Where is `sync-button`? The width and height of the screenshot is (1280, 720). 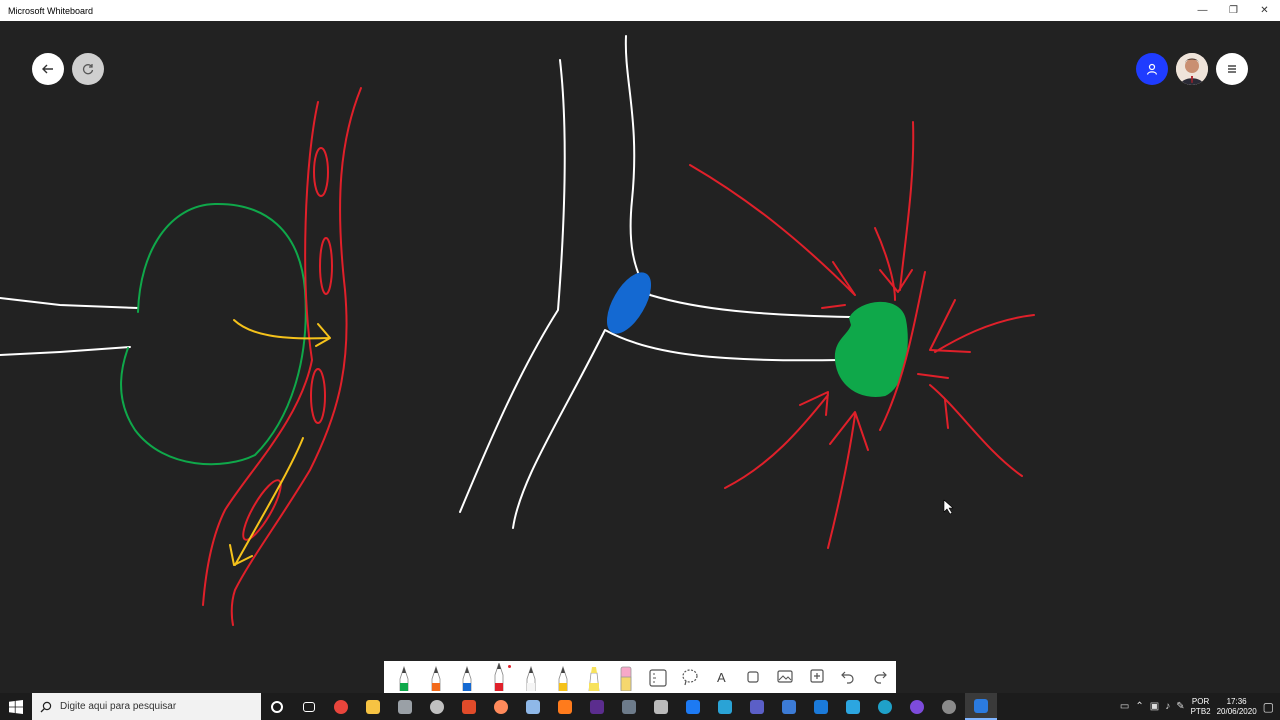 sync-button is located at coordinates (88, 69).